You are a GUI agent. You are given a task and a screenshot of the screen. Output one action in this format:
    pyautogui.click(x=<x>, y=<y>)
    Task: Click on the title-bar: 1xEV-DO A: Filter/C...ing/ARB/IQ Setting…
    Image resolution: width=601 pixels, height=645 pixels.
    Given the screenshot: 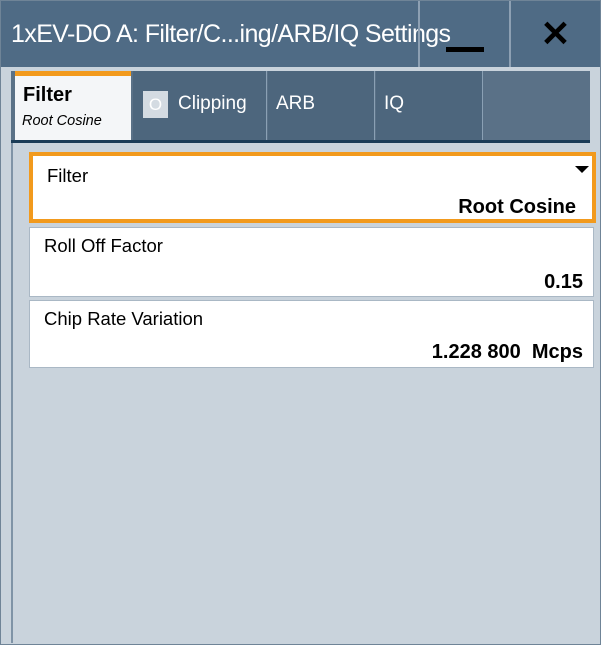 What is the action you would take?
    pyautogui.click(x=300, y=34)
    